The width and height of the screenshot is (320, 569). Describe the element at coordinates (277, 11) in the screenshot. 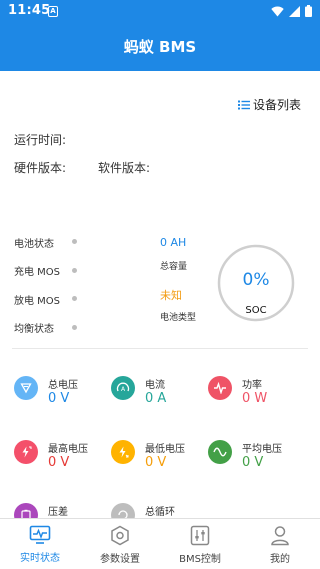

I see `wifi-icon` at that location.